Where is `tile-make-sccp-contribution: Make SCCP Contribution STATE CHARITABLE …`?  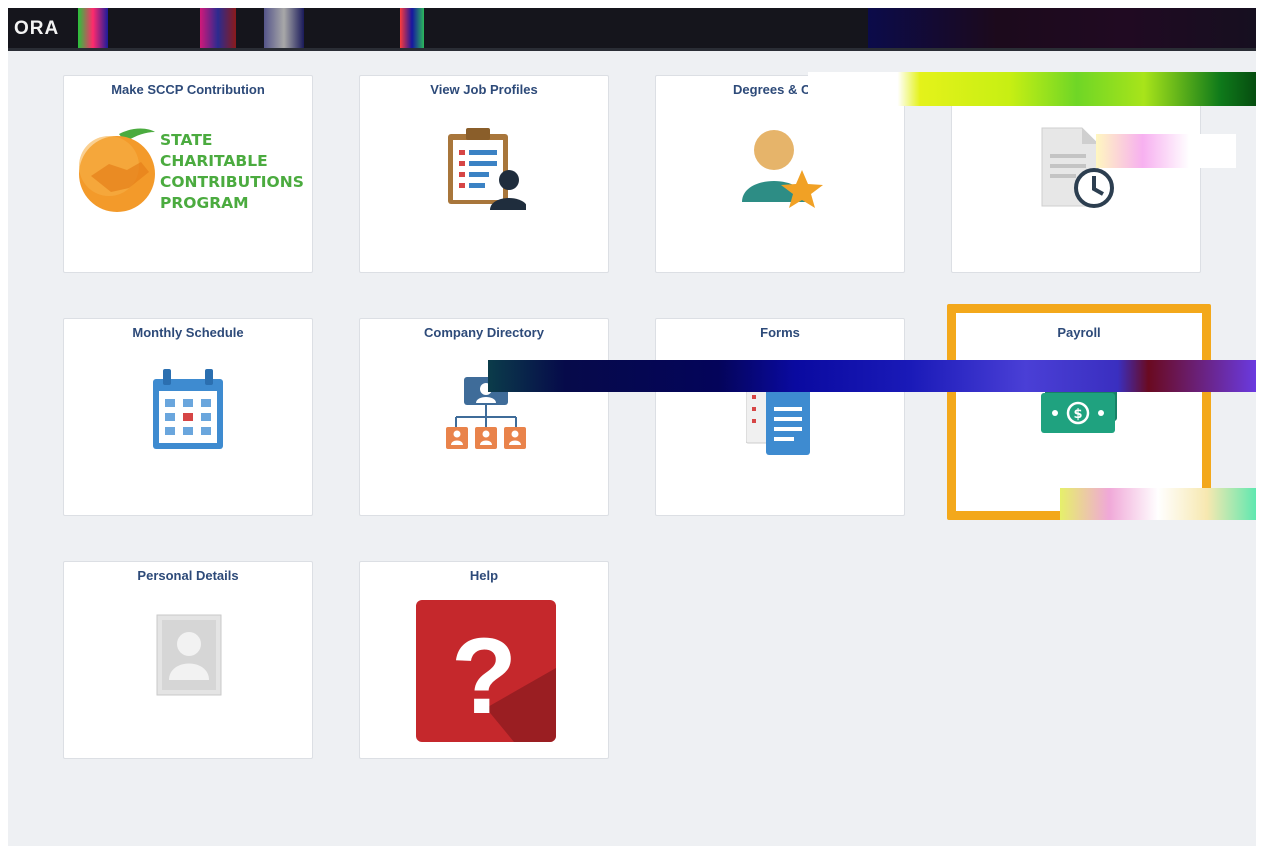 tile-make-sccp-contribution: Make SCCP Contribution STATE CHARITABLE … is located at coordinates (188, 174).